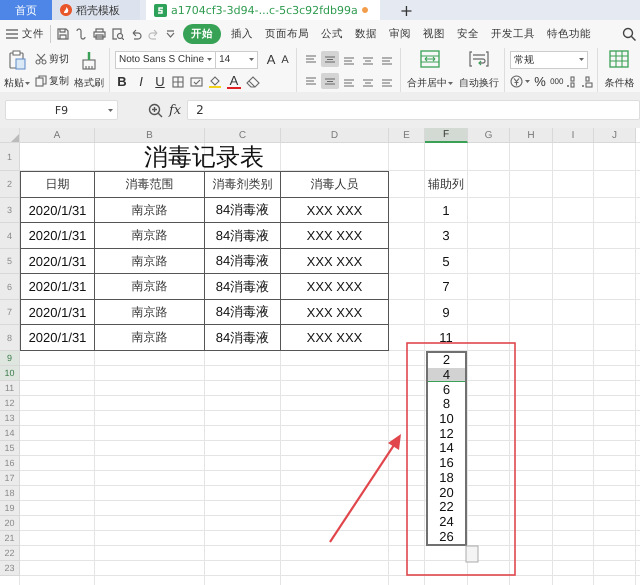 The height and width of the screenshot is (585, 640). What do you see at coordinates (587, 82) in the screenshot?
I see `decrease-decimal-icon` at bounding box center [587, 82].